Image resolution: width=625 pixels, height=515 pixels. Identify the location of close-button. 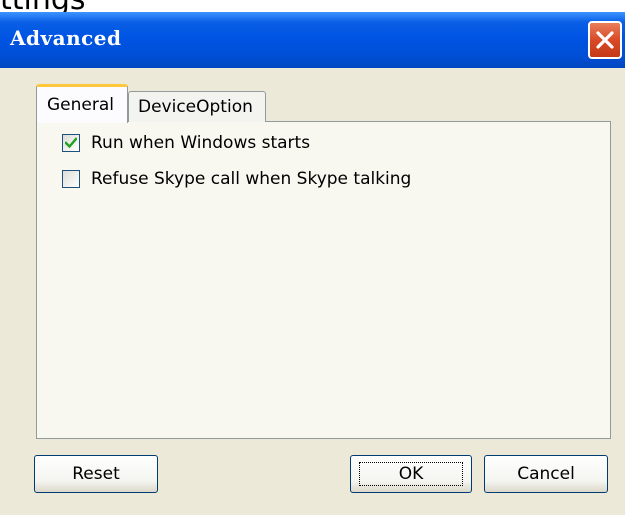
(605, 40).